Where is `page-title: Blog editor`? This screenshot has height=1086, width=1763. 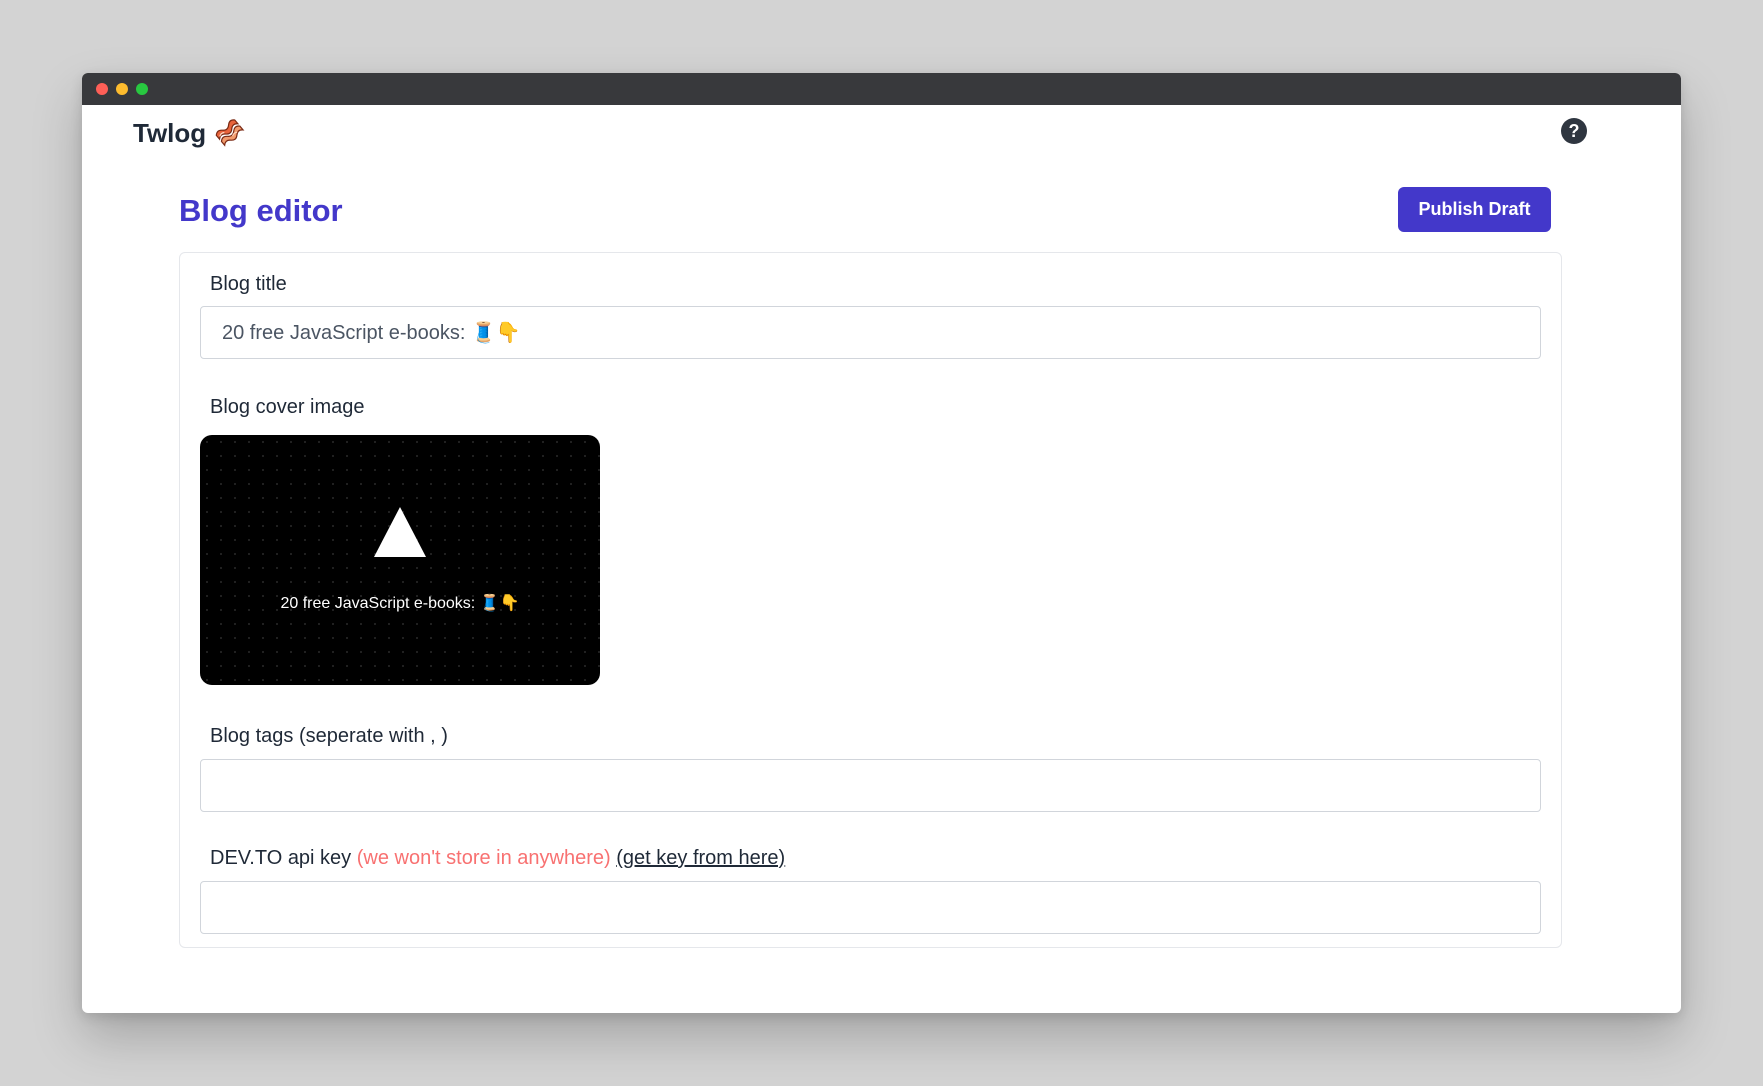 page-title: Blog editor is located at coordinates (261, 210).